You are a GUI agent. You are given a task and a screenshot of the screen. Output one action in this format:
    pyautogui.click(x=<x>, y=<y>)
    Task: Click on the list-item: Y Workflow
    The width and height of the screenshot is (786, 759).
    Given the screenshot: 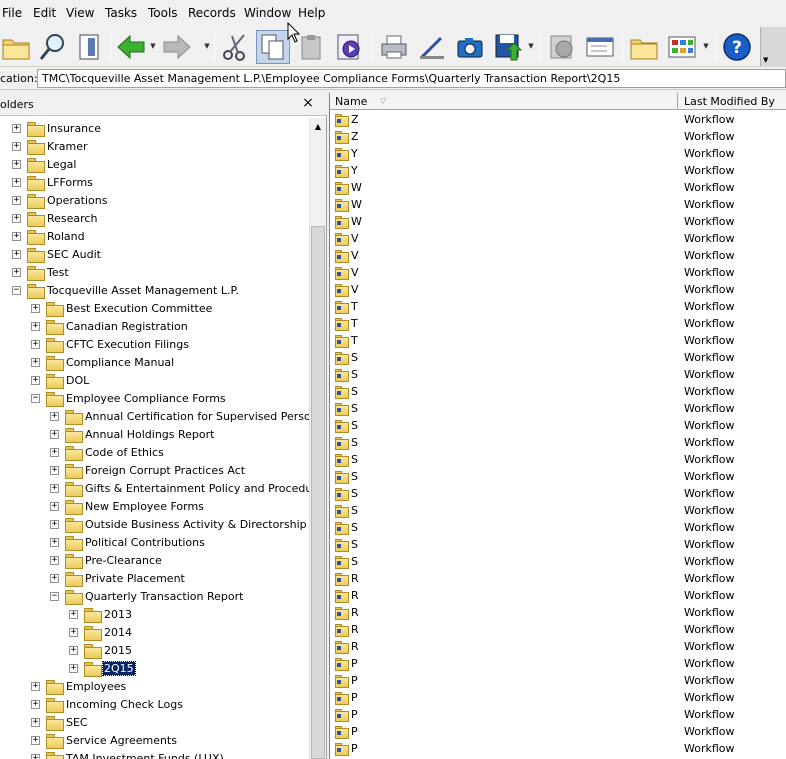 What is the action you would take?
    pyautogui.click(x=558, y=170)
    